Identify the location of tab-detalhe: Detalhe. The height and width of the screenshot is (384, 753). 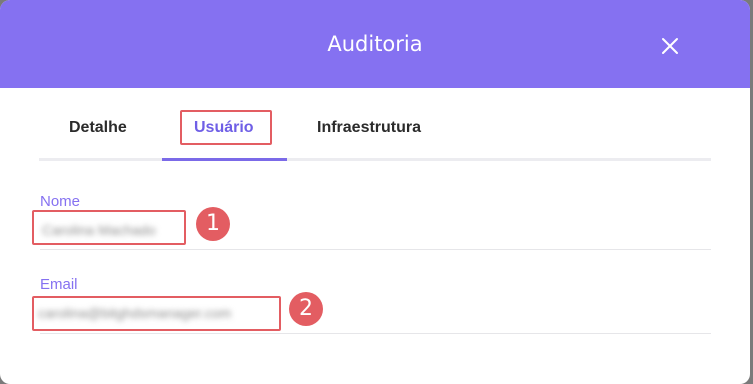
(100, 130).